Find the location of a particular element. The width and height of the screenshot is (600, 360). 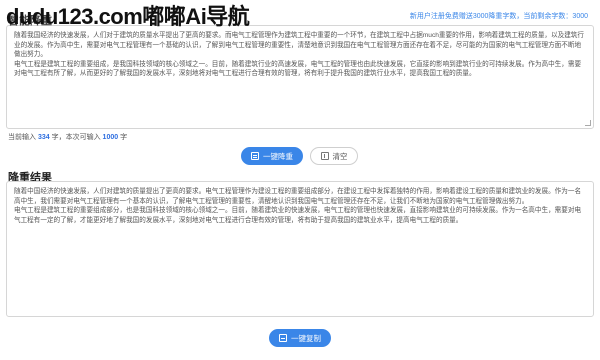

clear-icon is located at coordinates (324, 156).